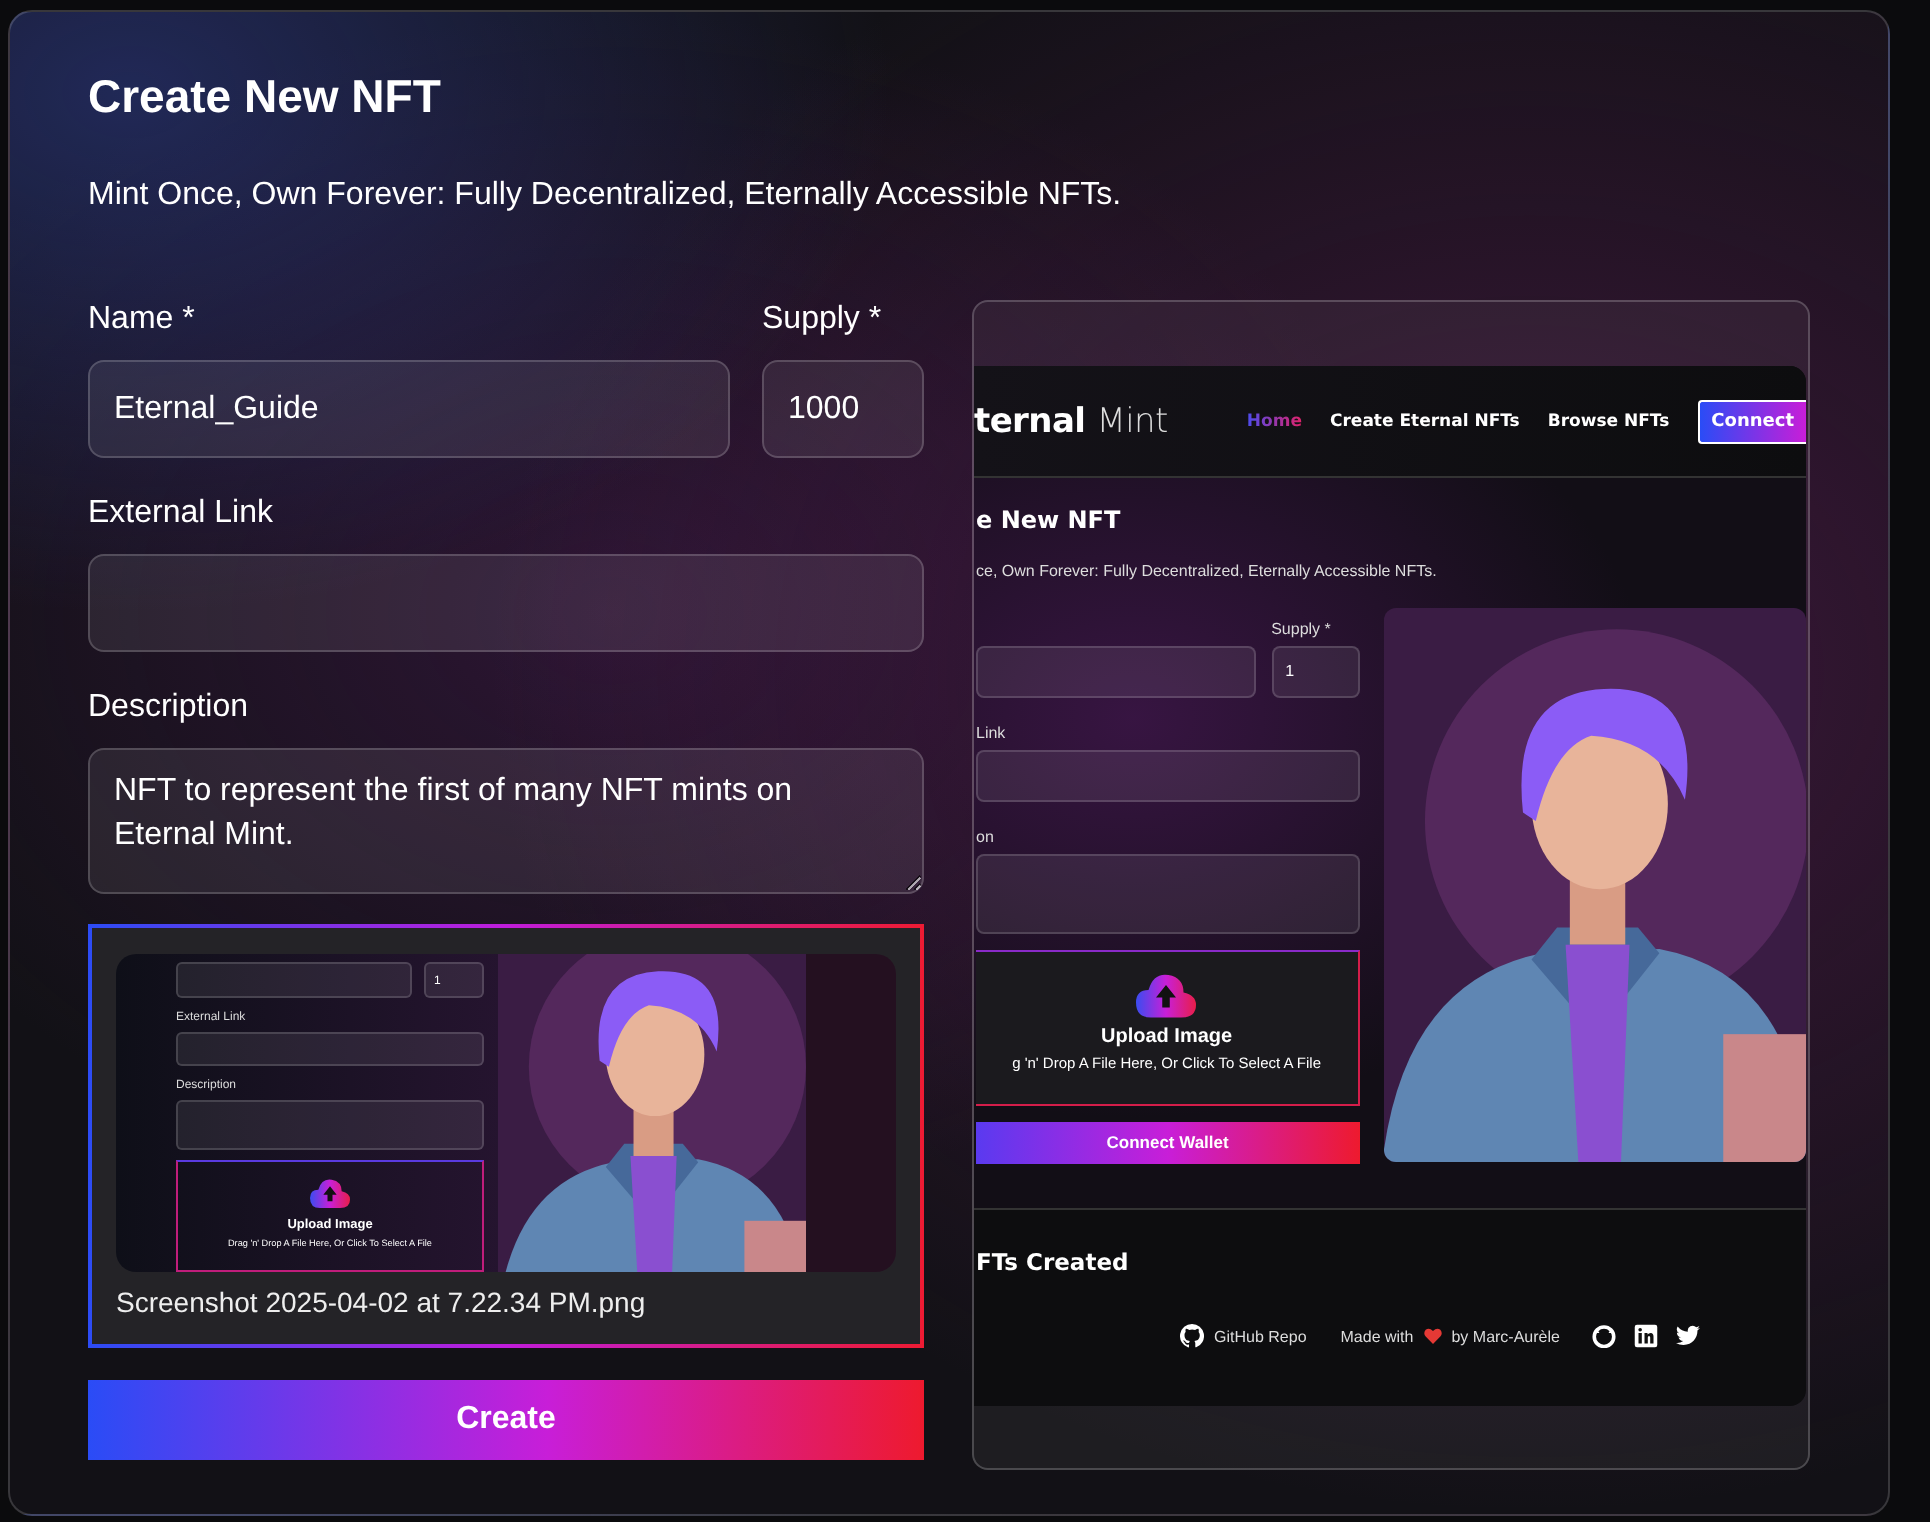 The image size is (1930, 1522). I want to click on field-label: Description, so click(169, 708).